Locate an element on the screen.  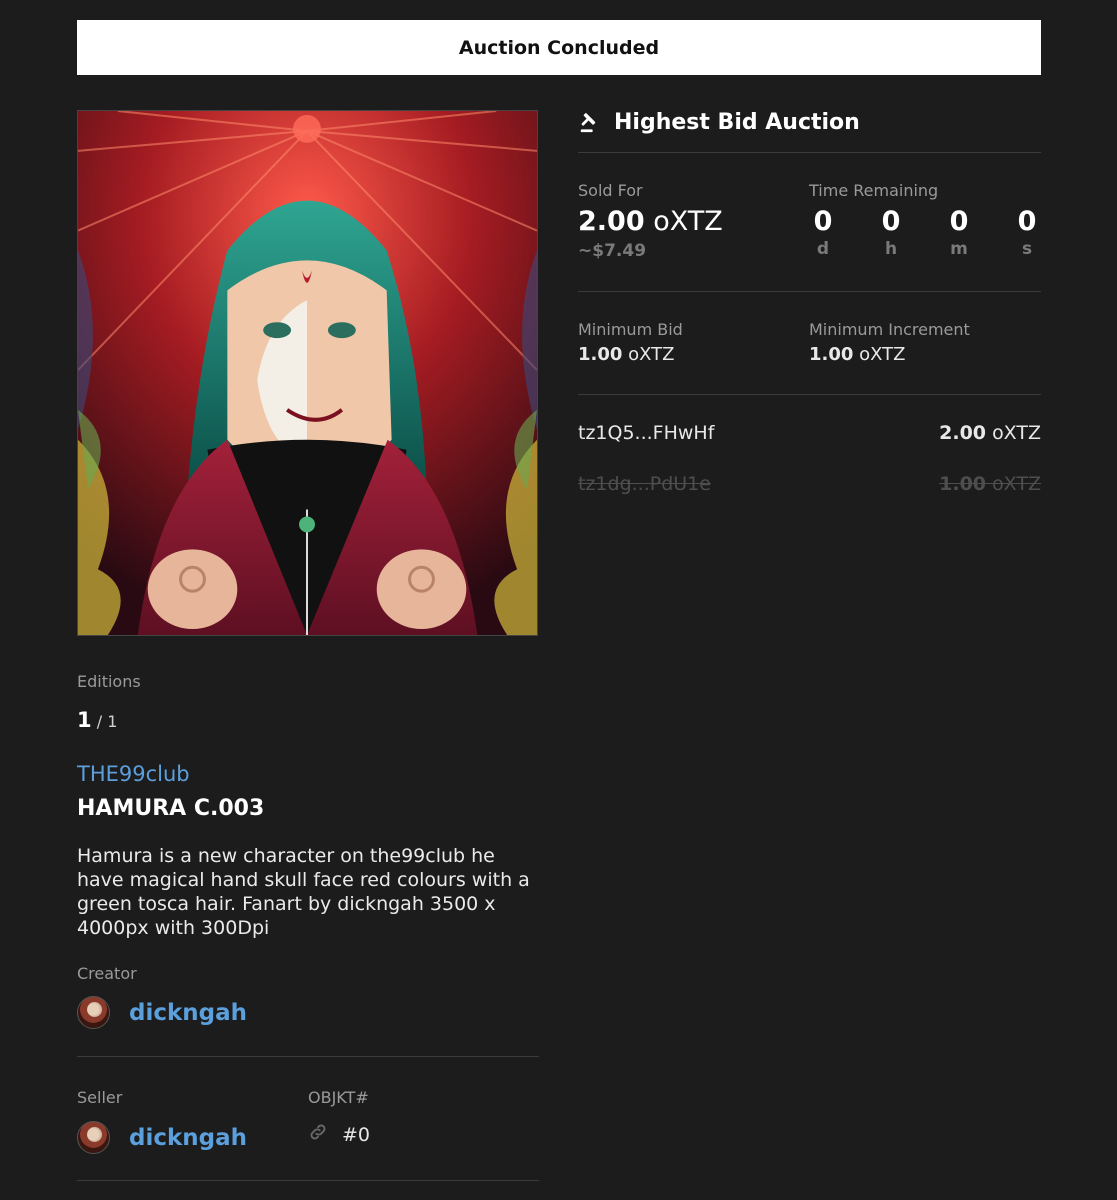
objkt-label: OBJKT# is located at coordinates (338, 1097).